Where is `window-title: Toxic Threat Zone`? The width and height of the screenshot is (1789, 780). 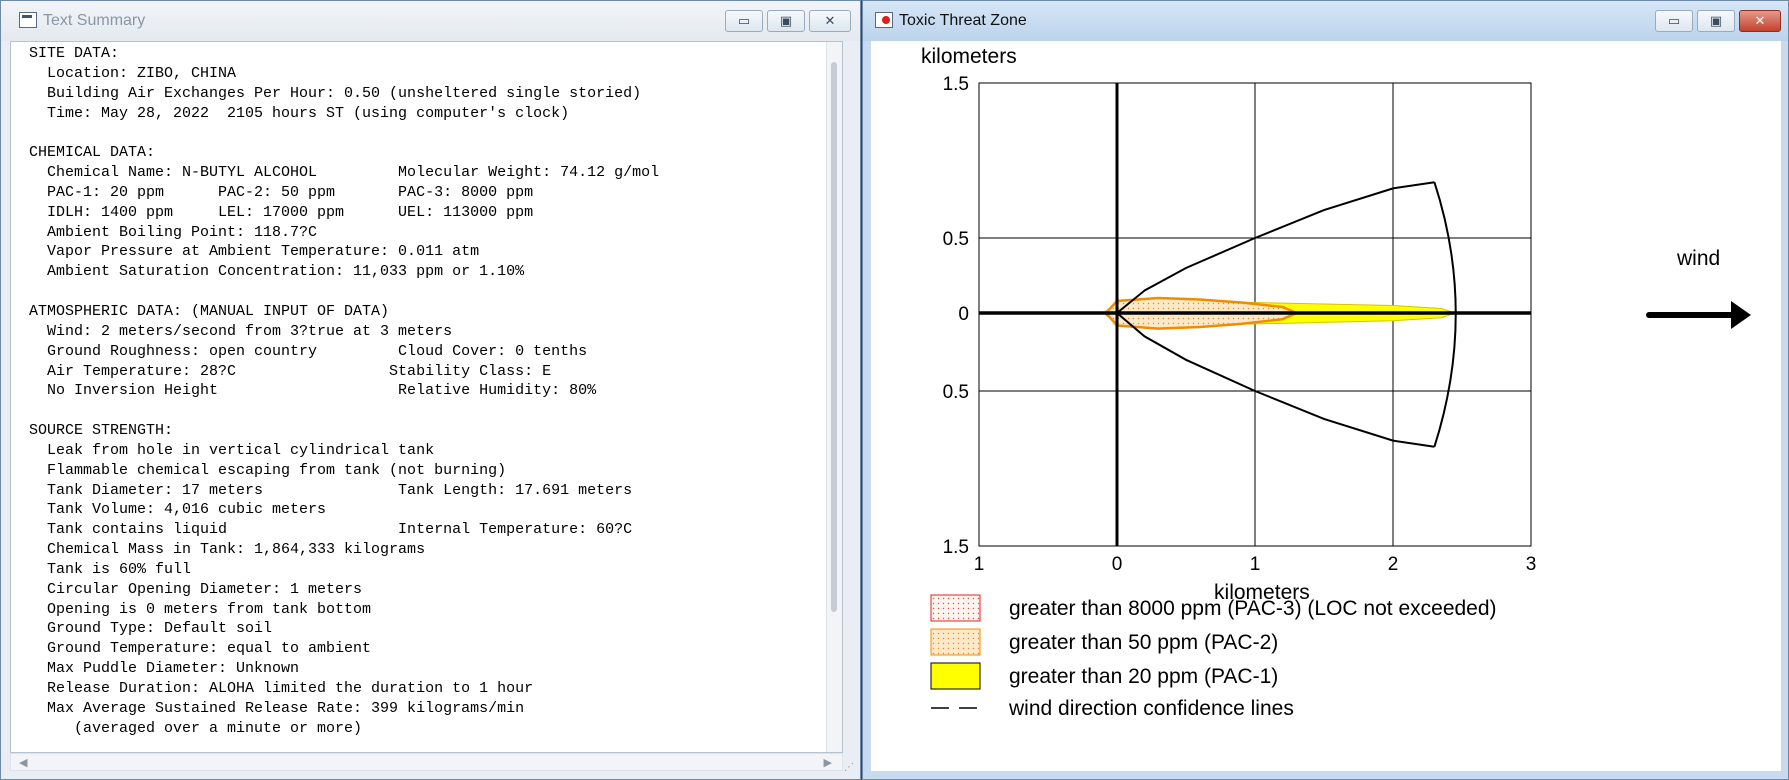 window-title: Toxic Threat Zone is located at coordinates (963, 20).